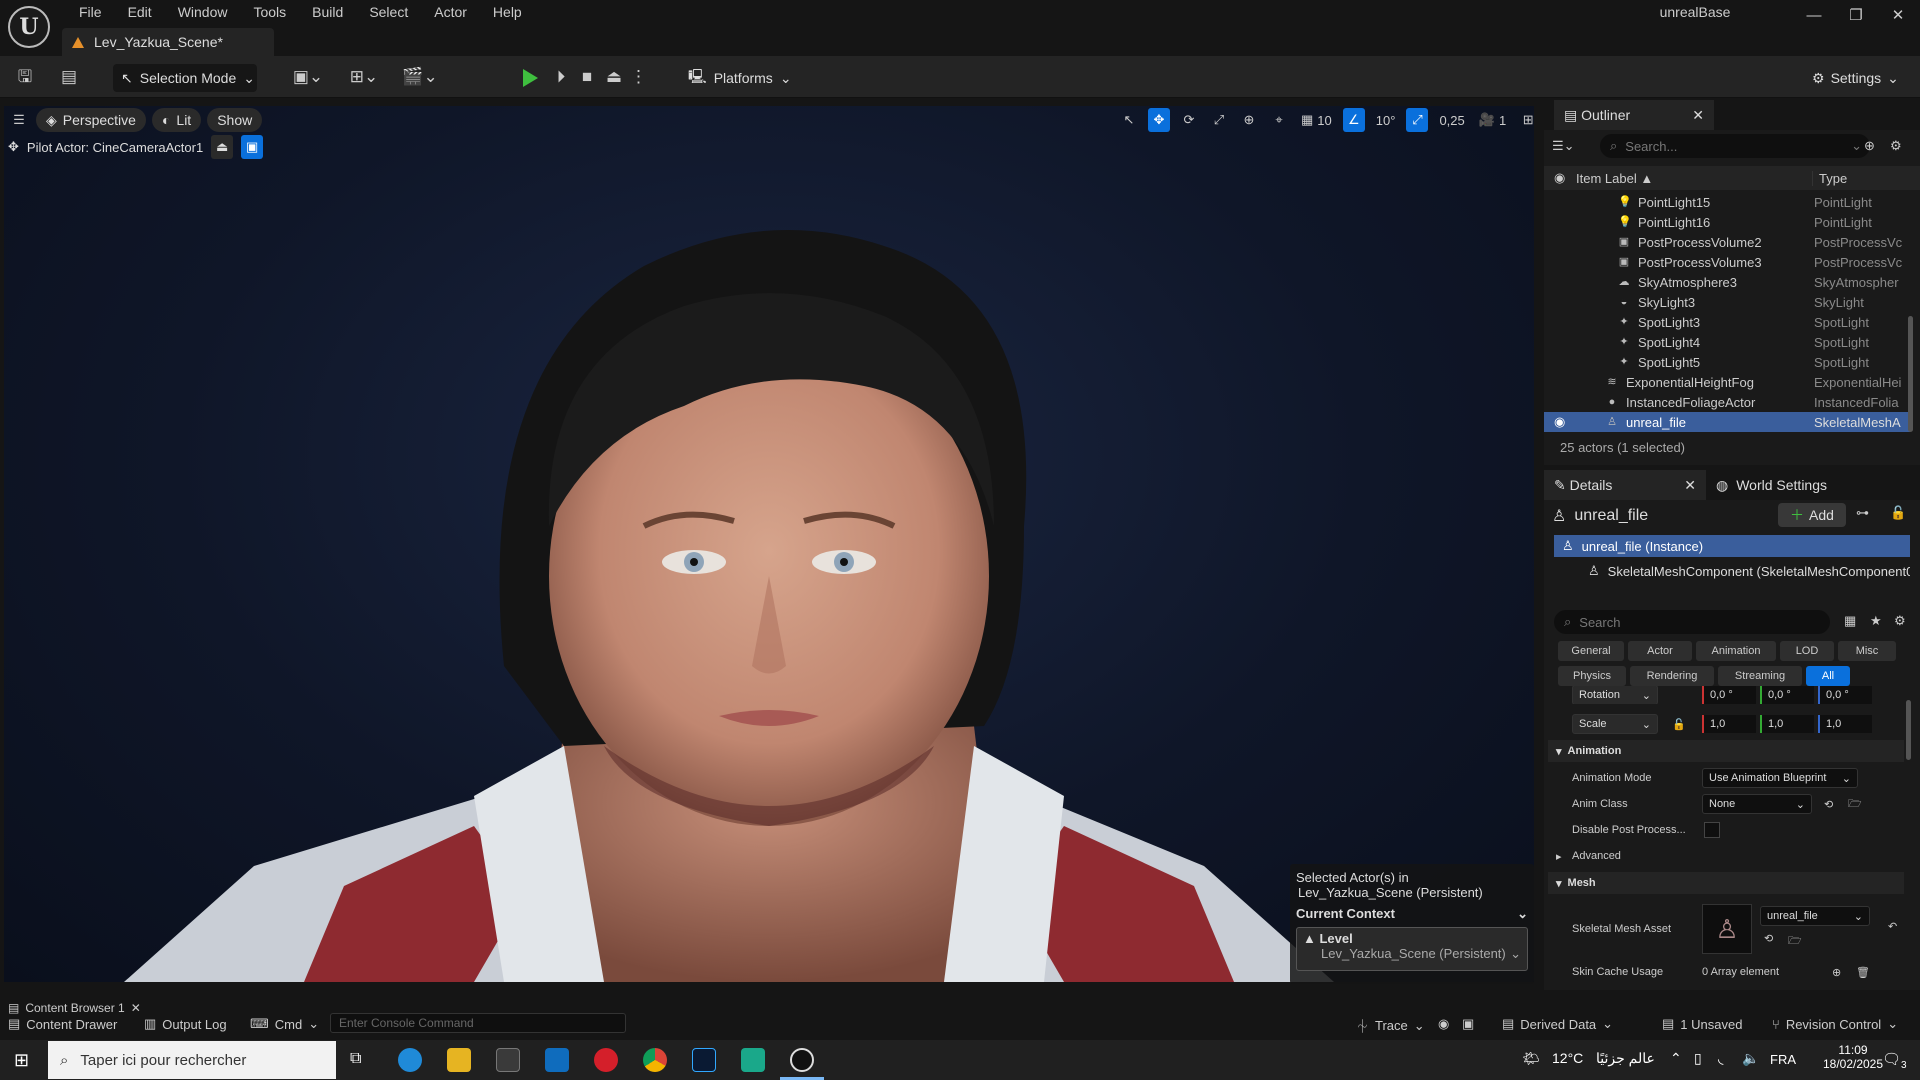 The width and height of the screenshot is (1920, 1080). I want to click on outlook-icon, so click(557, 1060).